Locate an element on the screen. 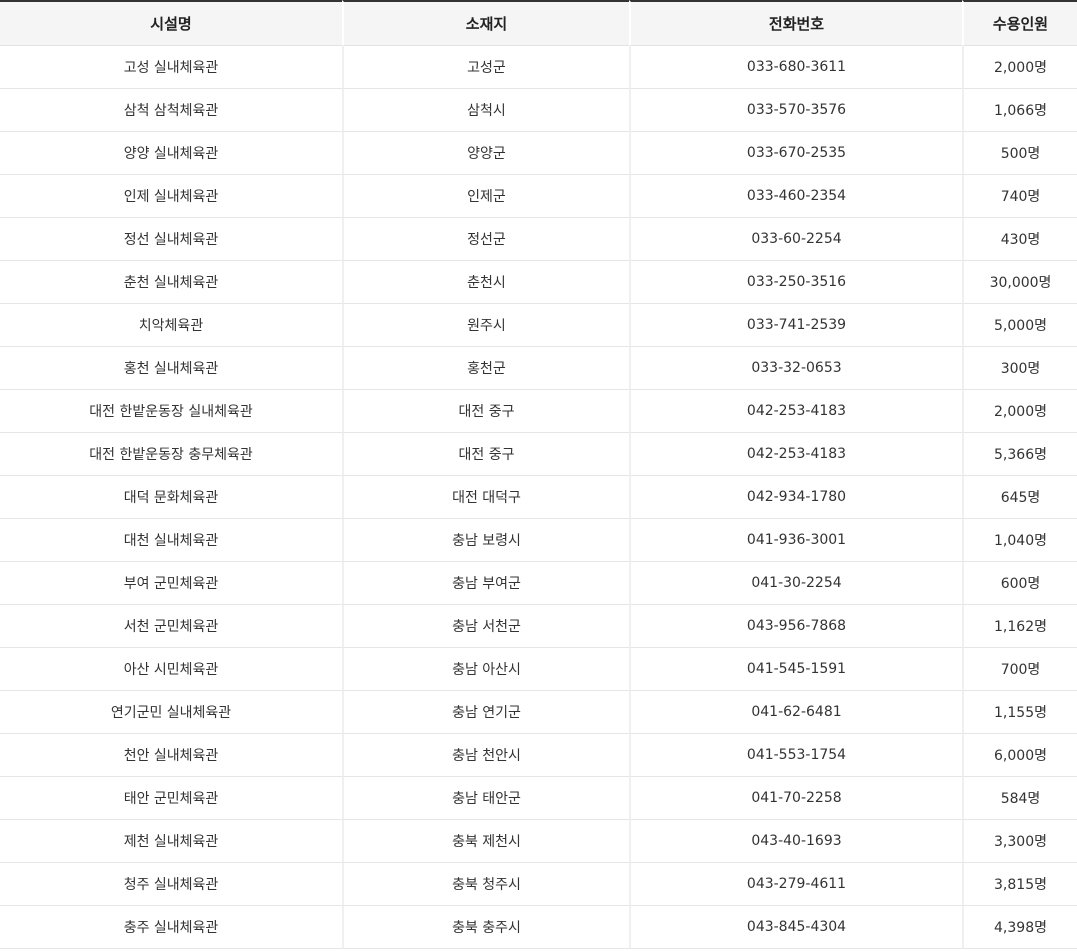 The width and height of the screenshot is (1077, 951). table-row: 대전 한밭운동장 실내체육관 대전 중구 042-253-4183 2,000명 is located at coordinates (538, 411).